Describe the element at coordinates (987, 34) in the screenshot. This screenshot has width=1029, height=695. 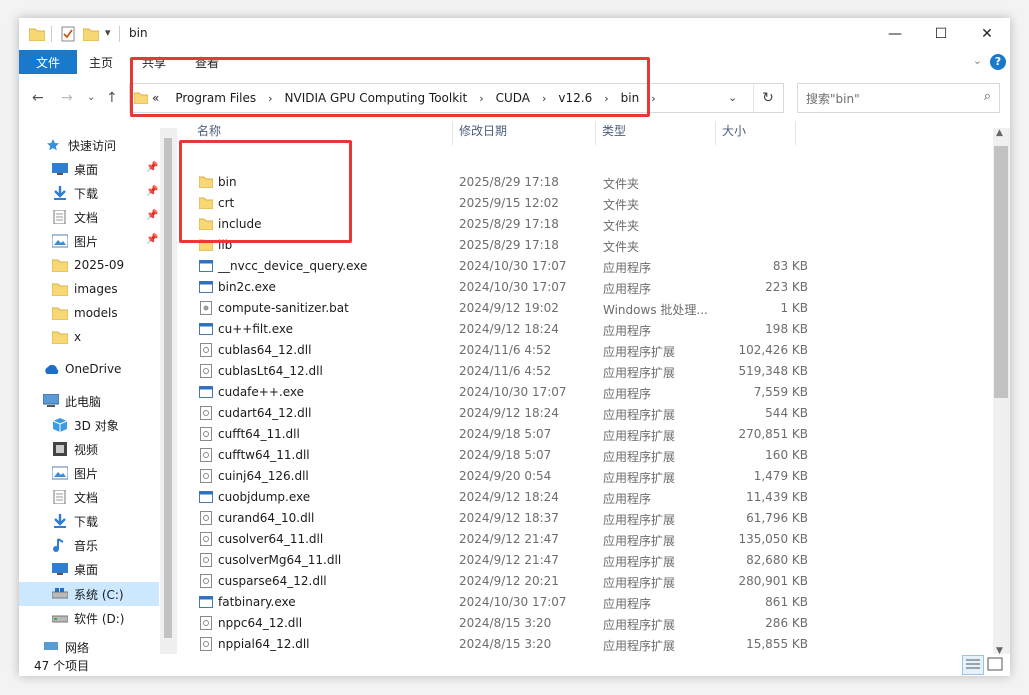
I see `close-button: ✕` at that location.